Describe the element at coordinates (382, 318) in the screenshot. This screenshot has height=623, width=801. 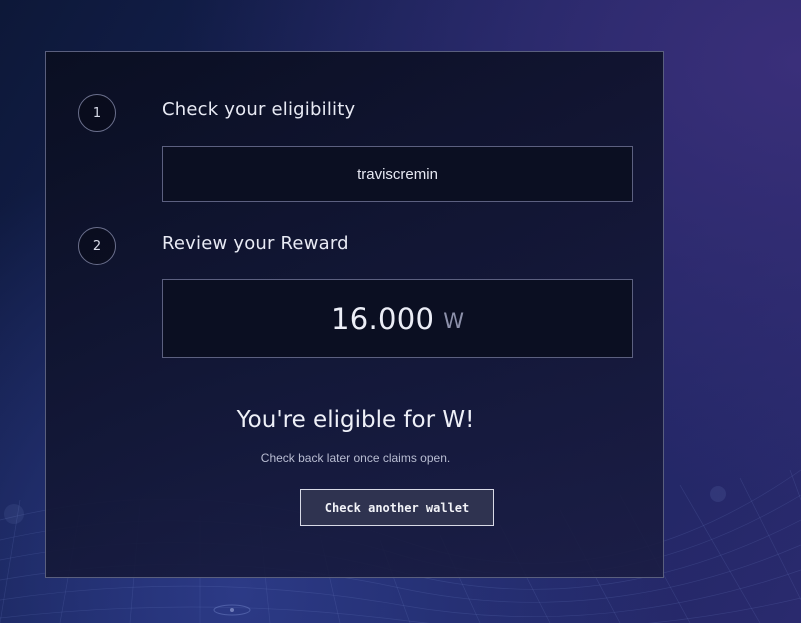
I see `reward-amount: 16.000` at that location.